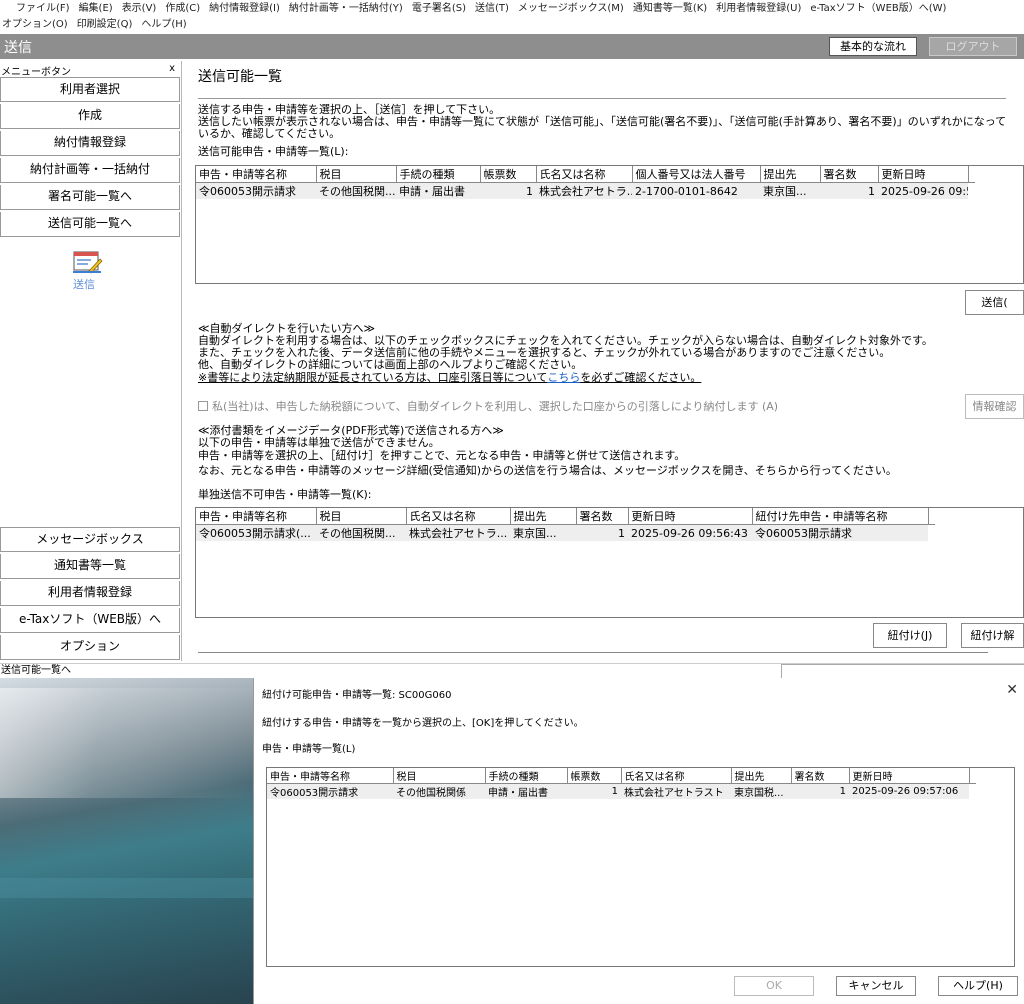  I want to click on app-titlebar: 送信 基本的な流れ ログアウト, so click(512, 46).